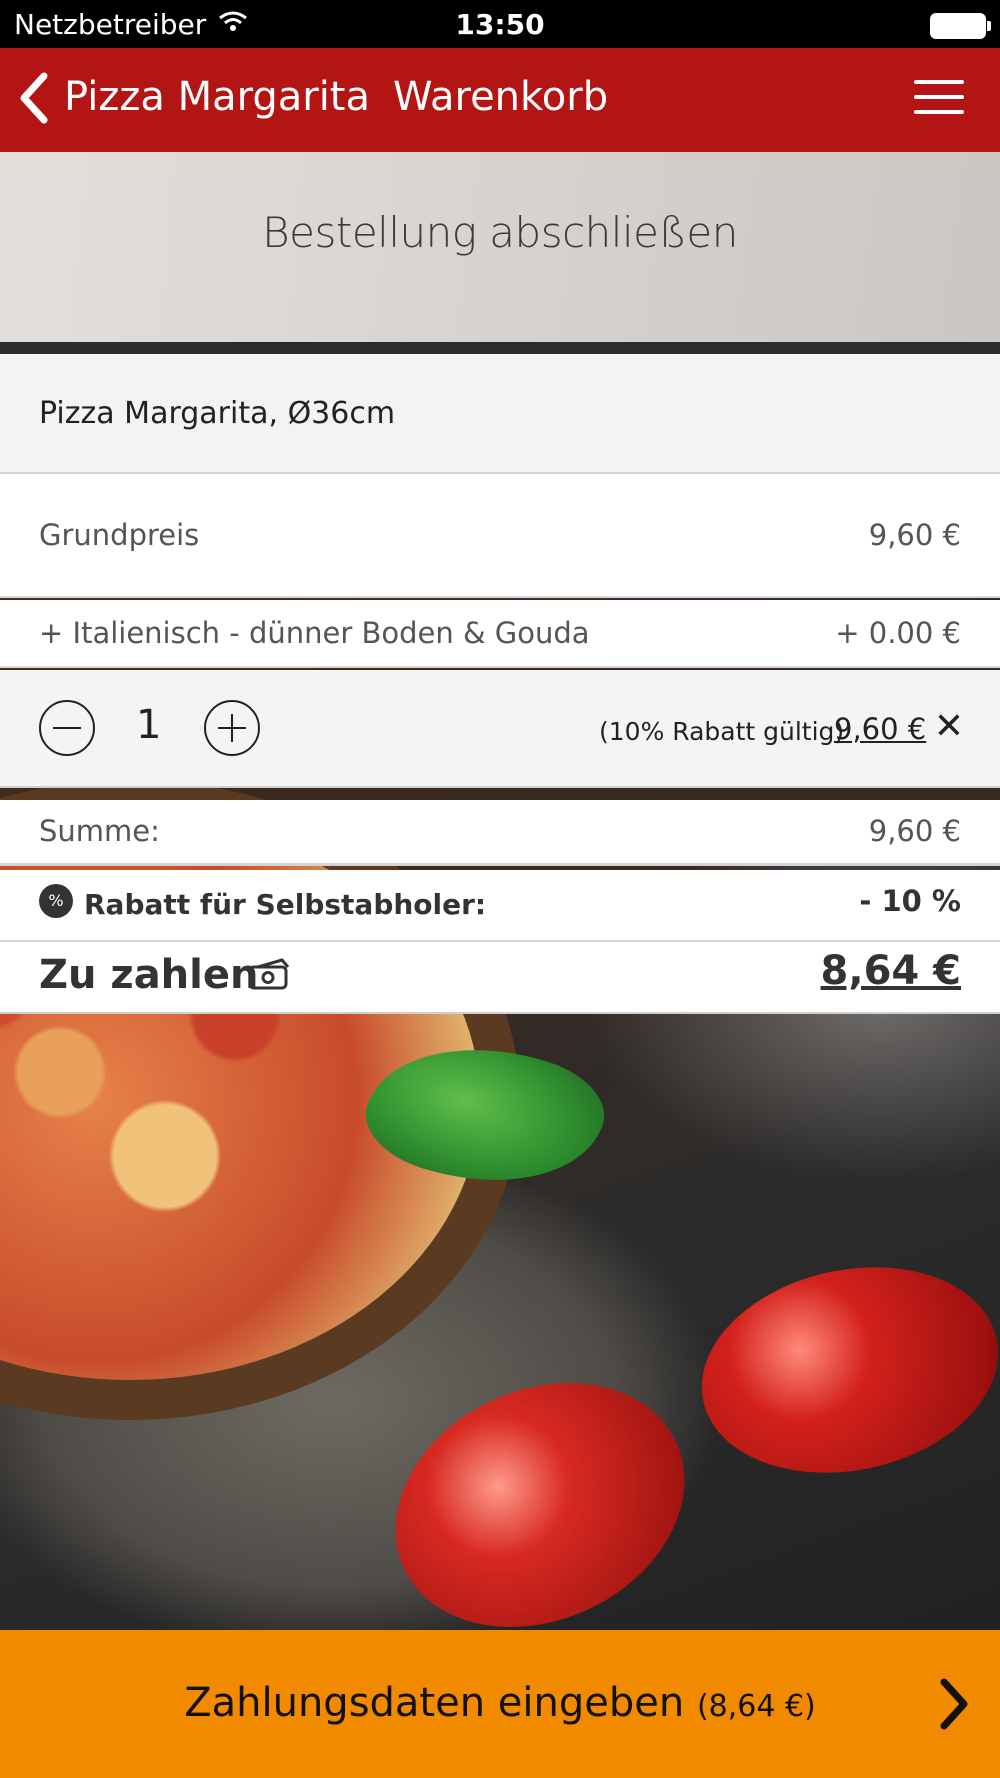  Describe the element at coordinates (434, 1703) in the screenshot. I see `cta-label: Zahlungsdaten eingeben` at that location.